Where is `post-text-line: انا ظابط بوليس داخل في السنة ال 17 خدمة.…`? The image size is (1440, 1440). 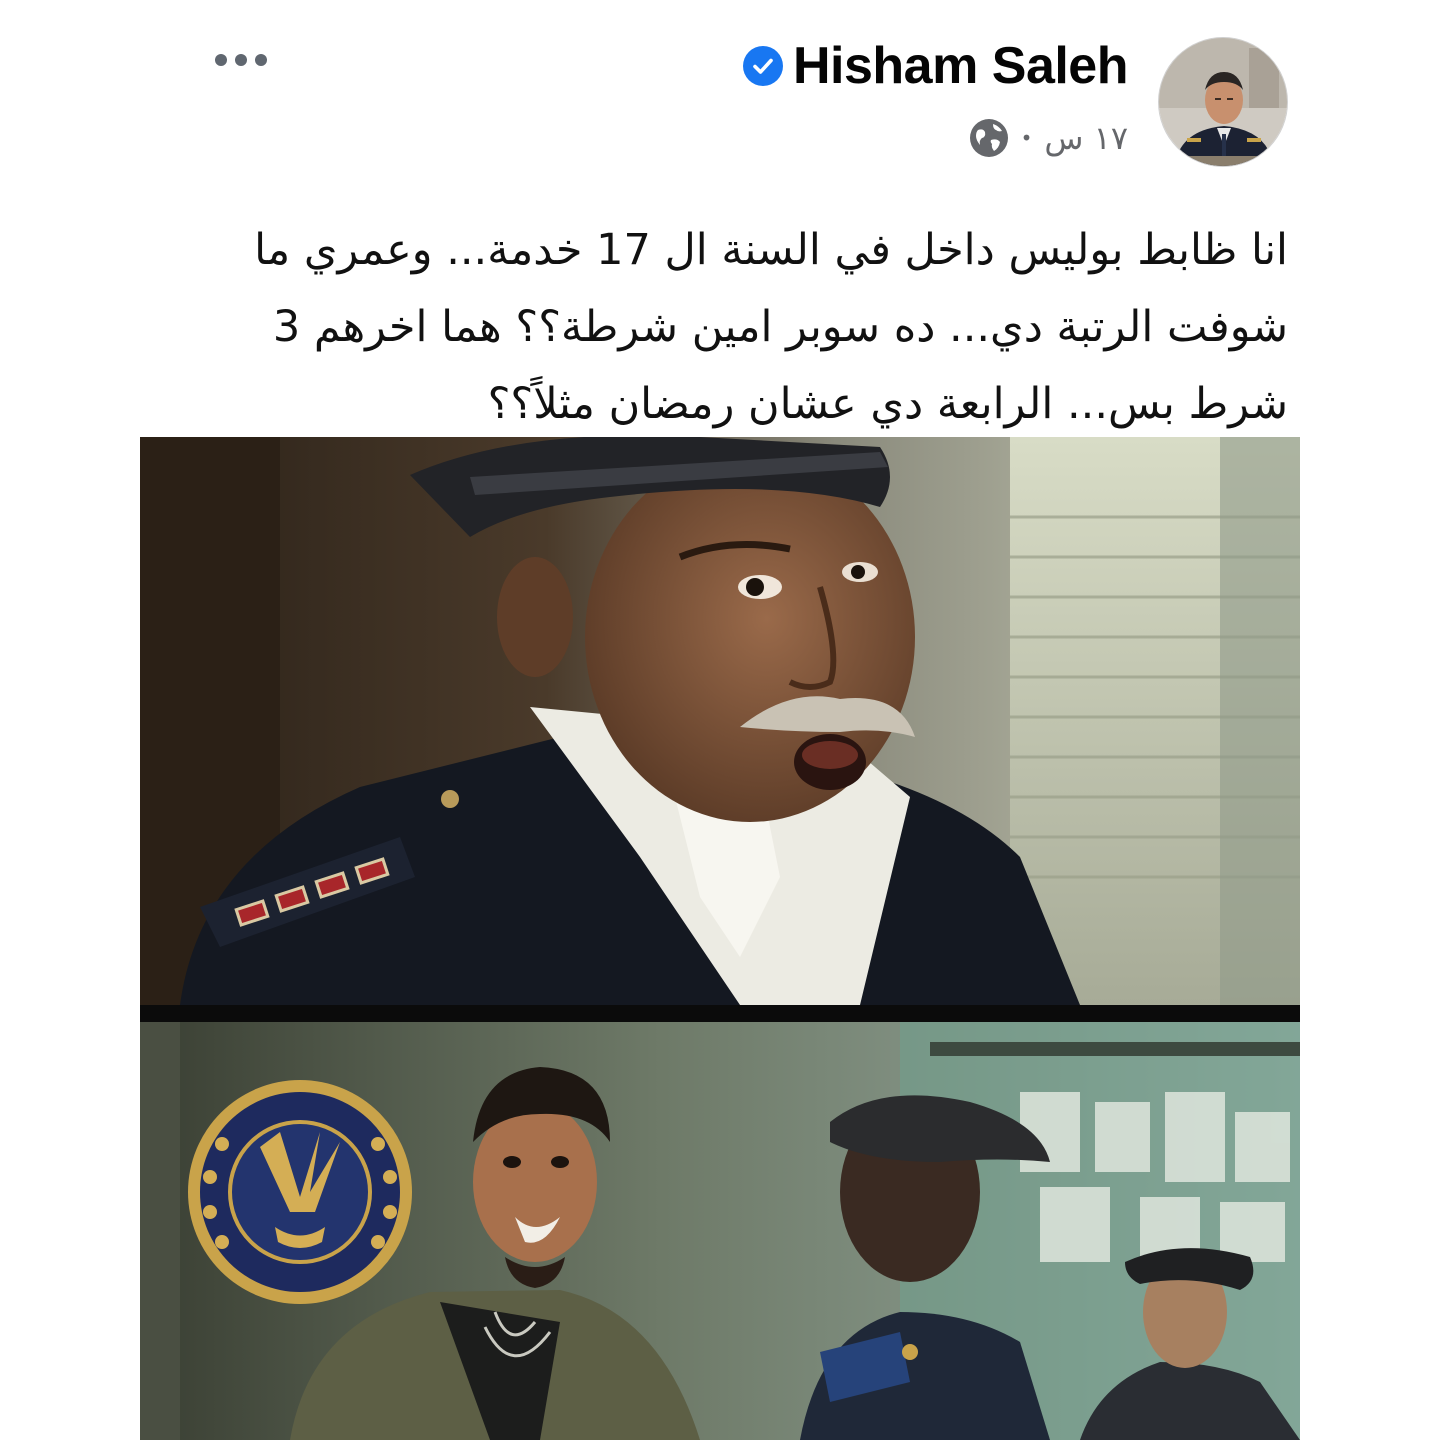 post-text-line: انا ظابط بوليس داخل في السنة ال 17 خدمة.… is located at coordinates (771, 250).